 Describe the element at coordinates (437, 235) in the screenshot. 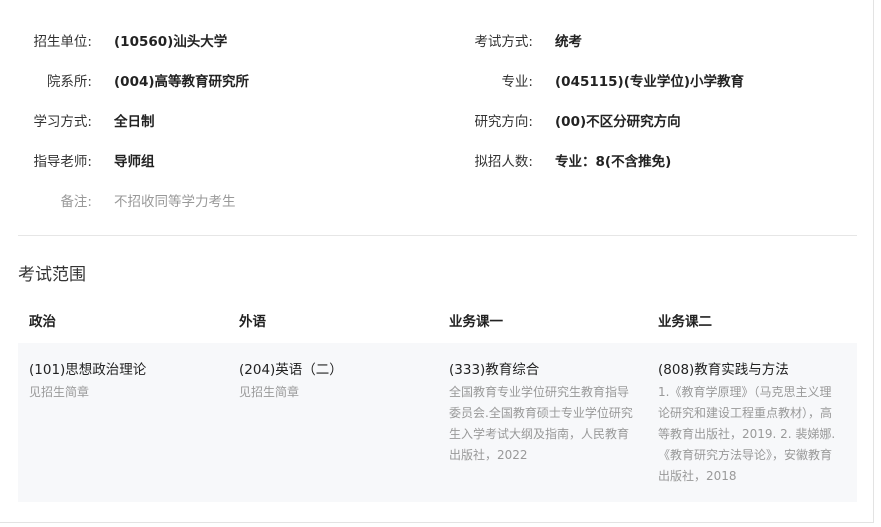

I see `section-divider` at that location.